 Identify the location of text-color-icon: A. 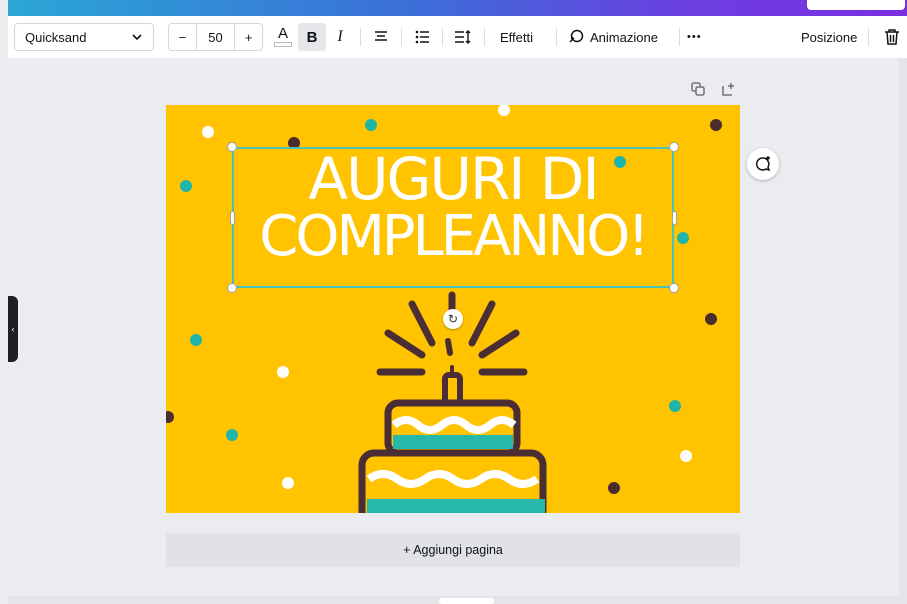
(282, 33).